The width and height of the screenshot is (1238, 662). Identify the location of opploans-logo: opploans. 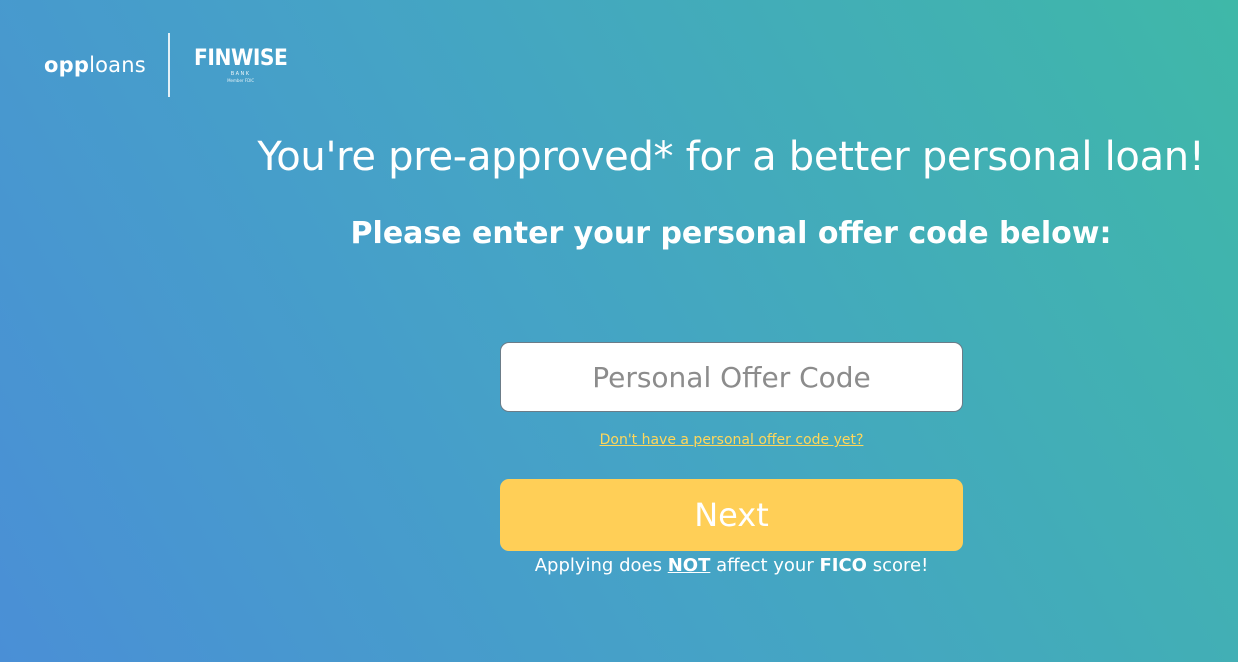
(95, 64).